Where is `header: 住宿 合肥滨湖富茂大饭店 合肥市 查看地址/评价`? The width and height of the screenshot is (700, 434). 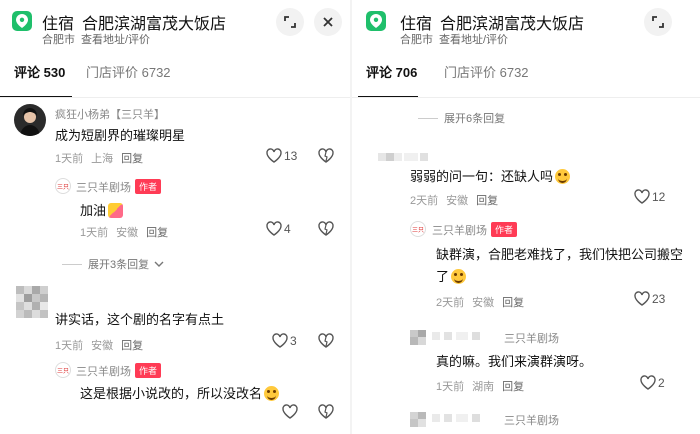 header: 住宿 合肥滨湖富茂大饭店 合肥市 查看地址/评价 is located at coordinates (526, 25).